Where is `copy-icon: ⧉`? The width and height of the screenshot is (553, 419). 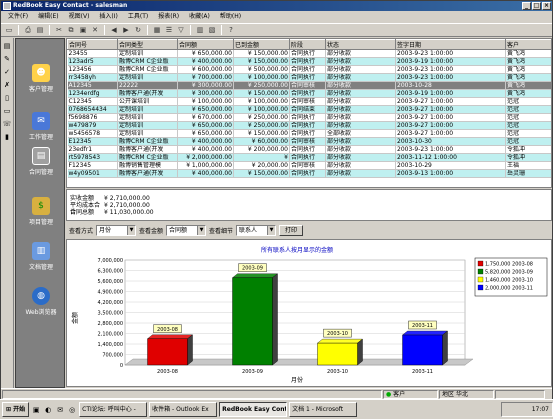 copy-icon: ⧉ is located at coordinates (71, 30).